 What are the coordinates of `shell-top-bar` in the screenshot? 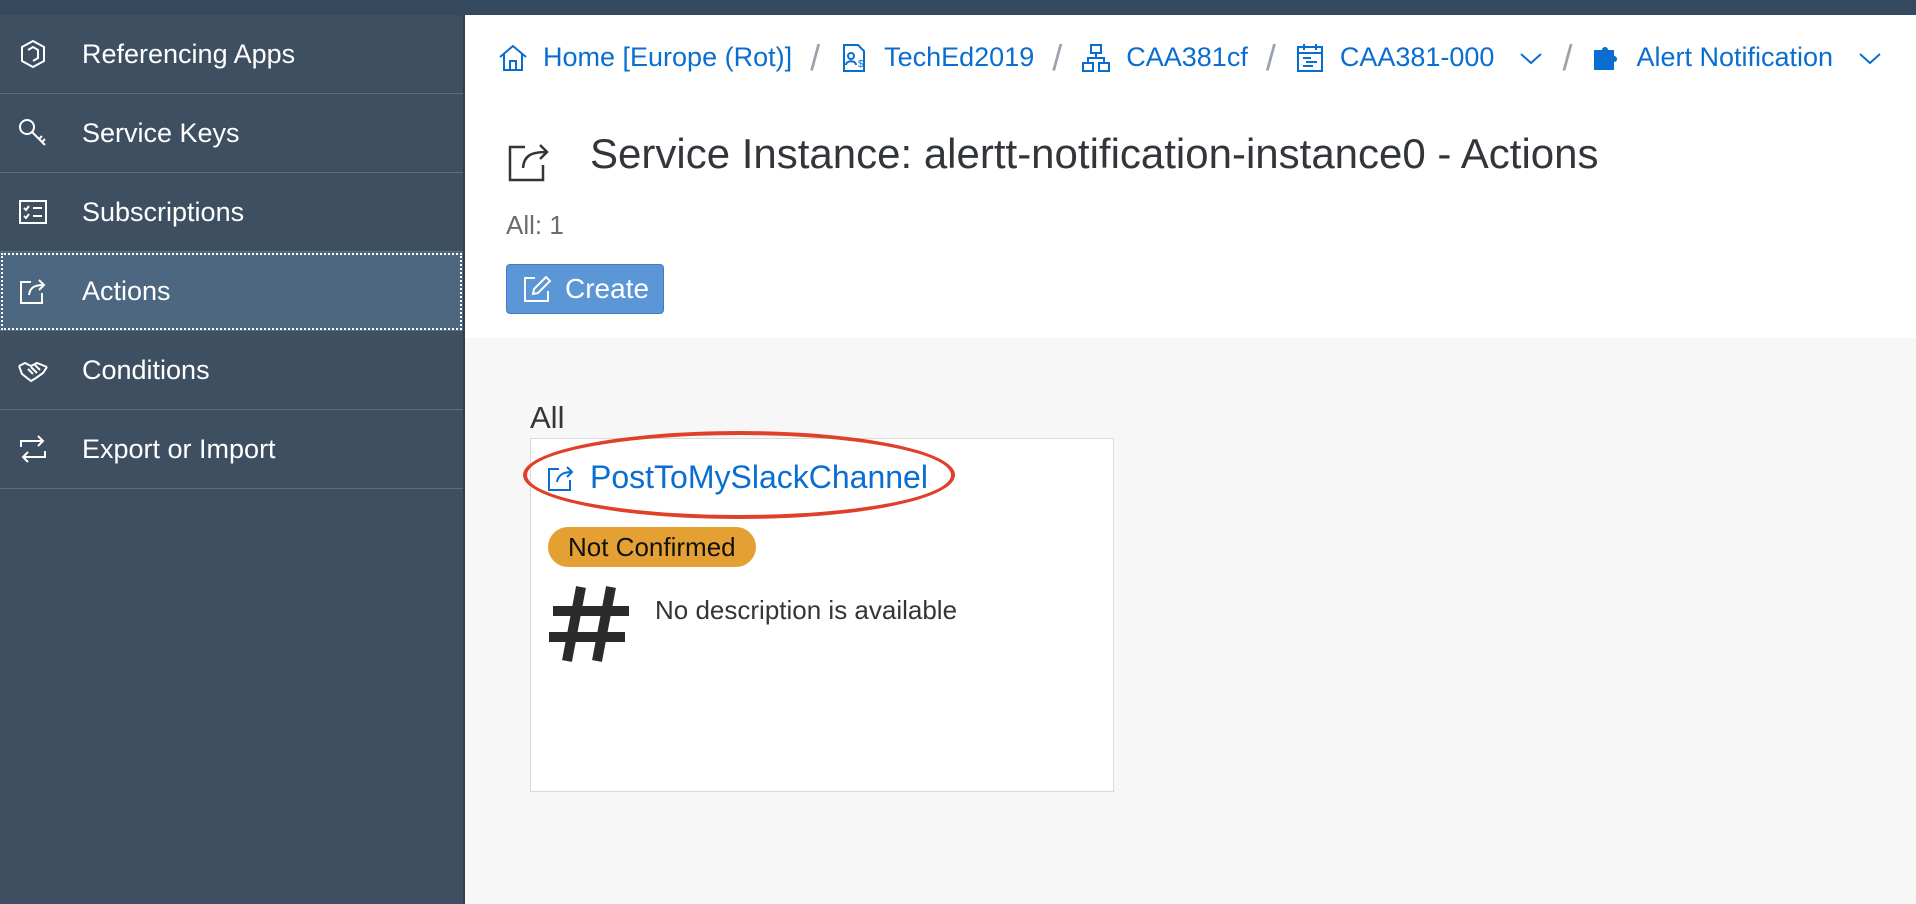 It's located at (958, 7).